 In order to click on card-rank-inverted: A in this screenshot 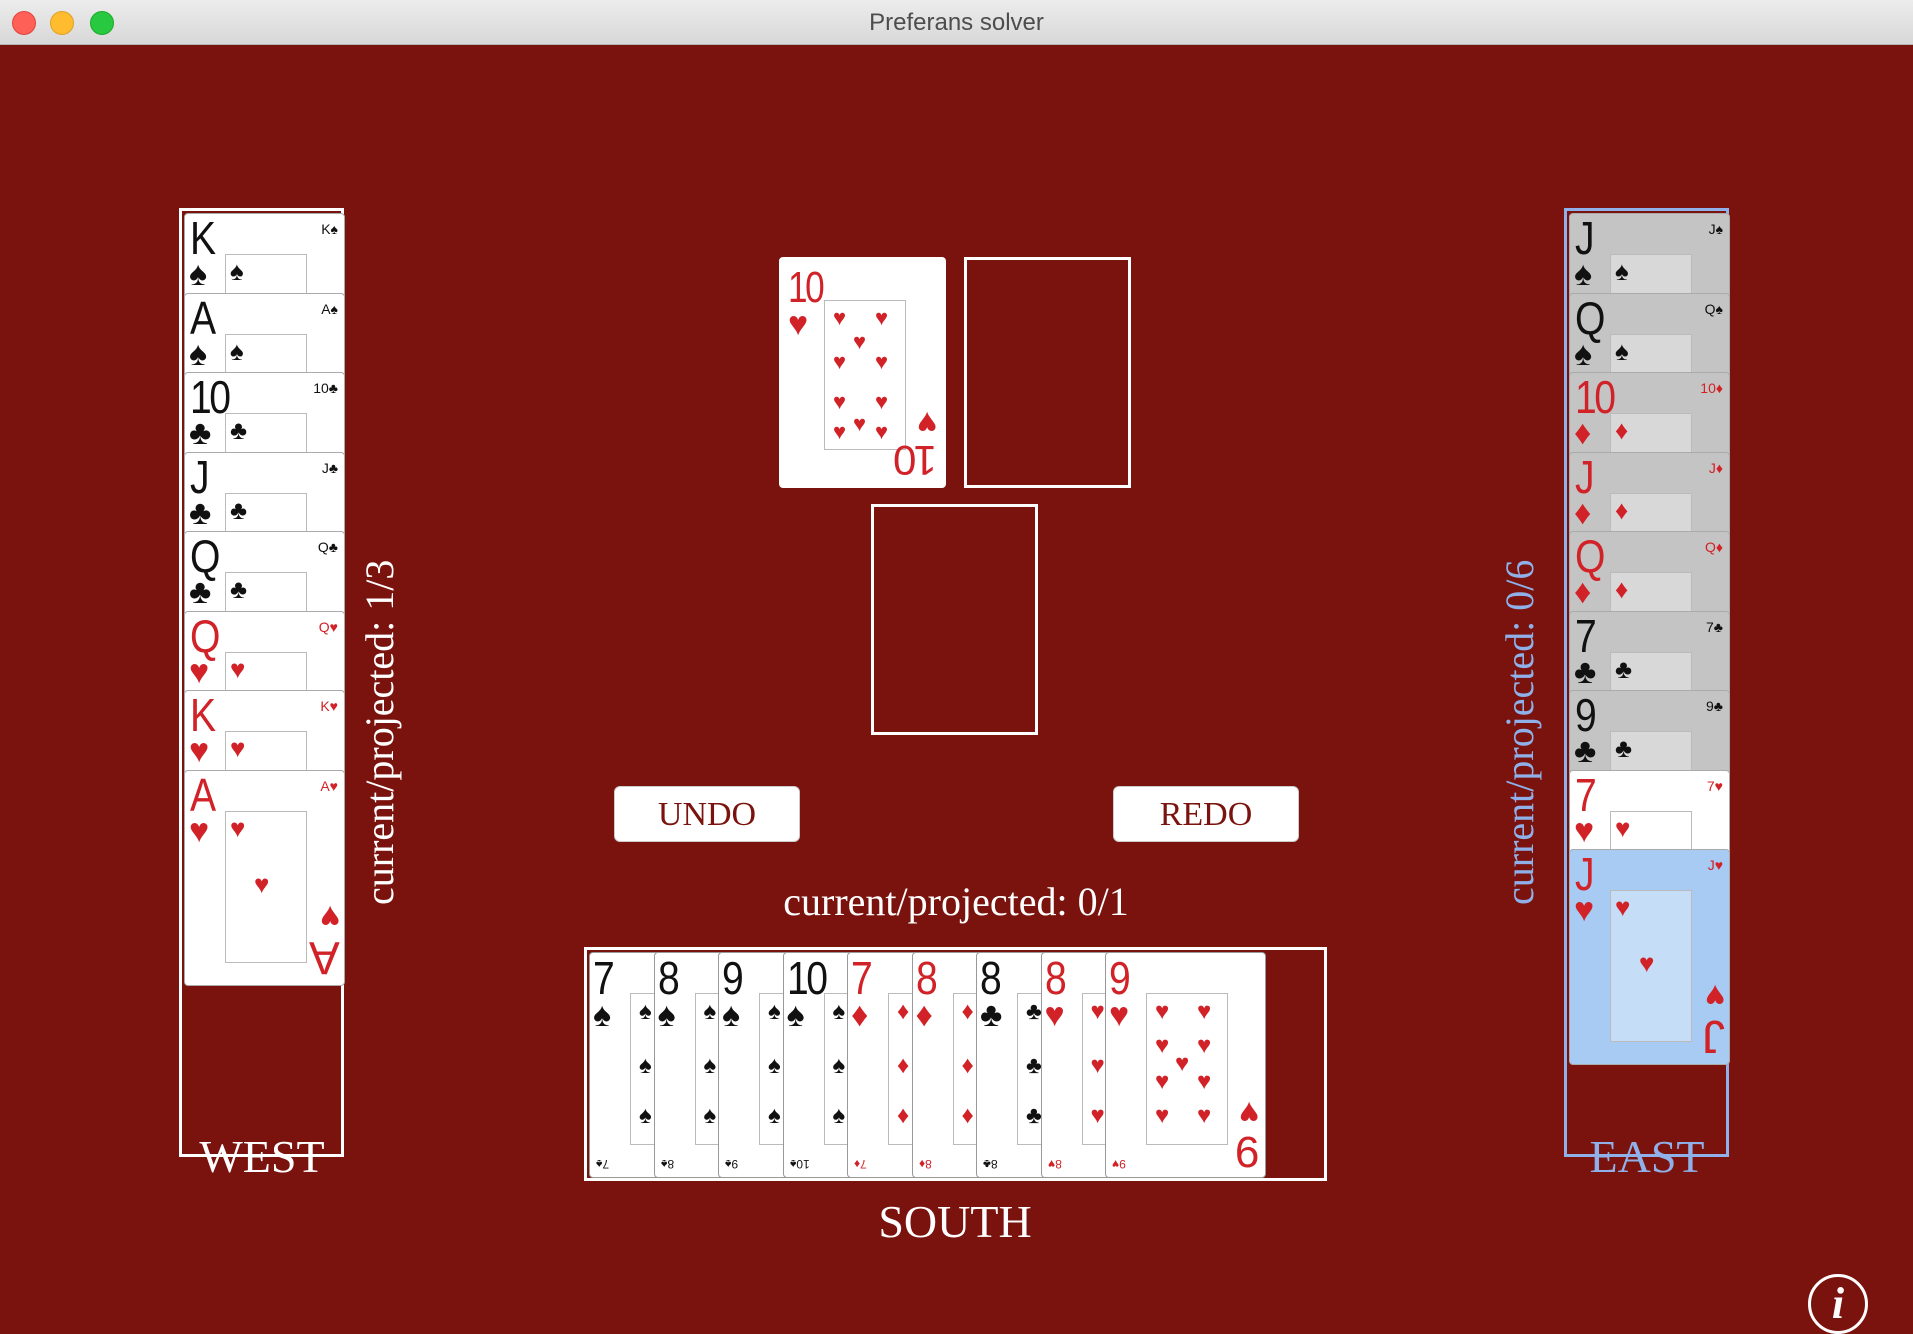, I will do `click(324, 957)`.